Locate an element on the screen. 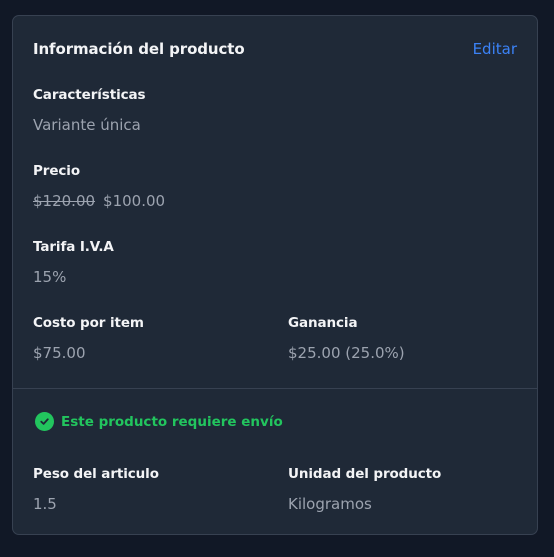 The height and width of the screenshot is (557, 554). features-value: Variante única is located at coordinates (87, 125).